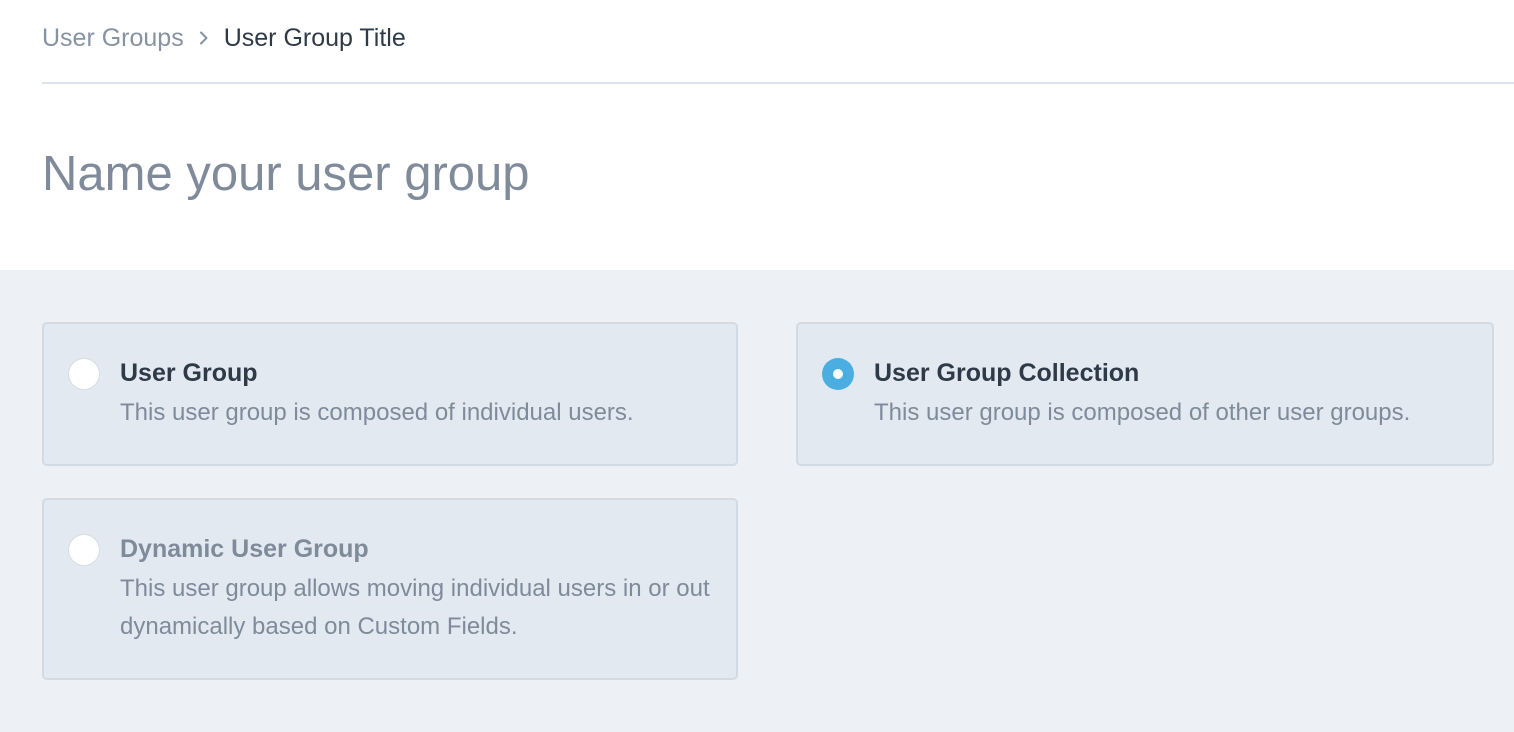  What do you see at coordinates (314, 38) in the screenshot?
I see `breadcrumb-current: User Group Title` at bounding box center [314, 38].